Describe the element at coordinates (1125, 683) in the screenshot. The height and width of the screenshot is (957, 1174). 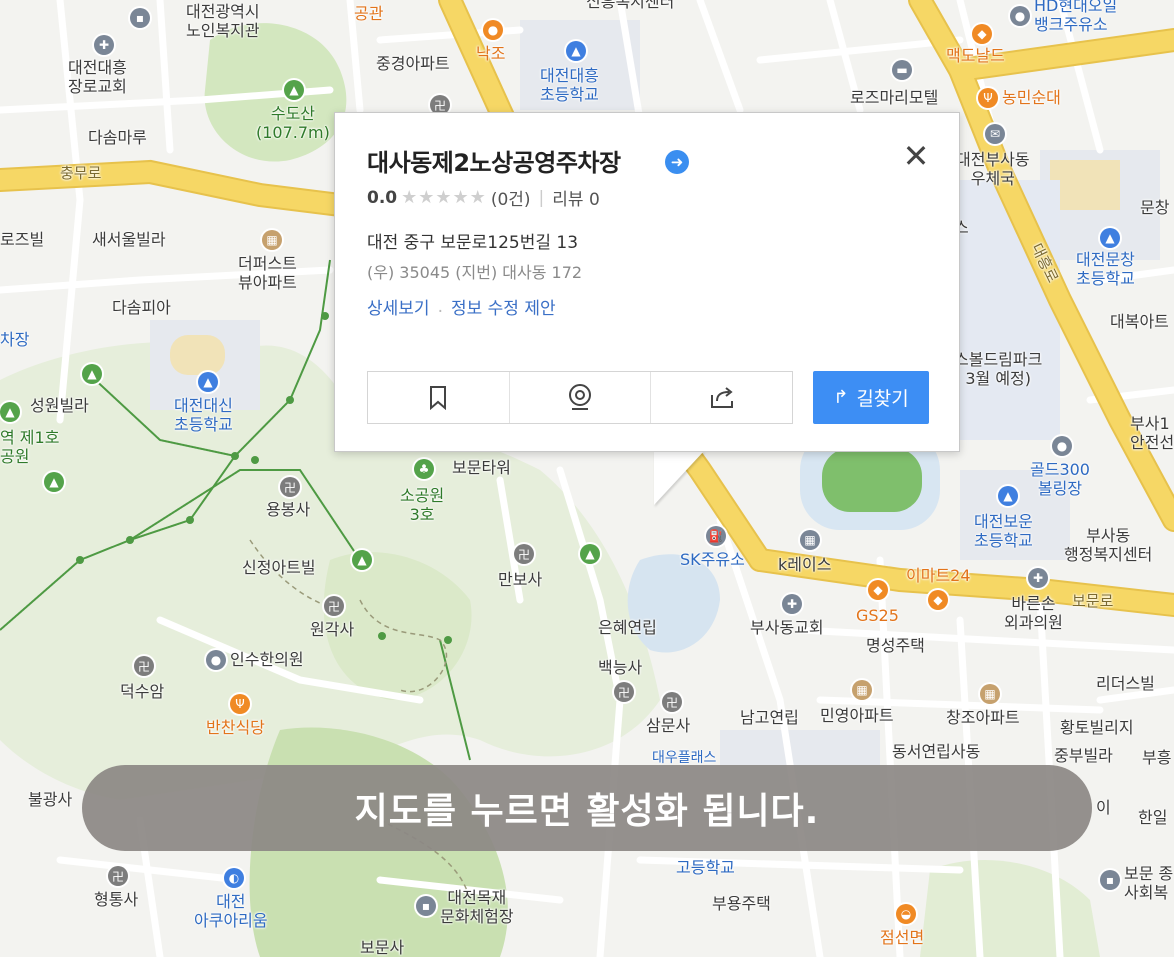
I see `map-label: 리더스빌` at that location.